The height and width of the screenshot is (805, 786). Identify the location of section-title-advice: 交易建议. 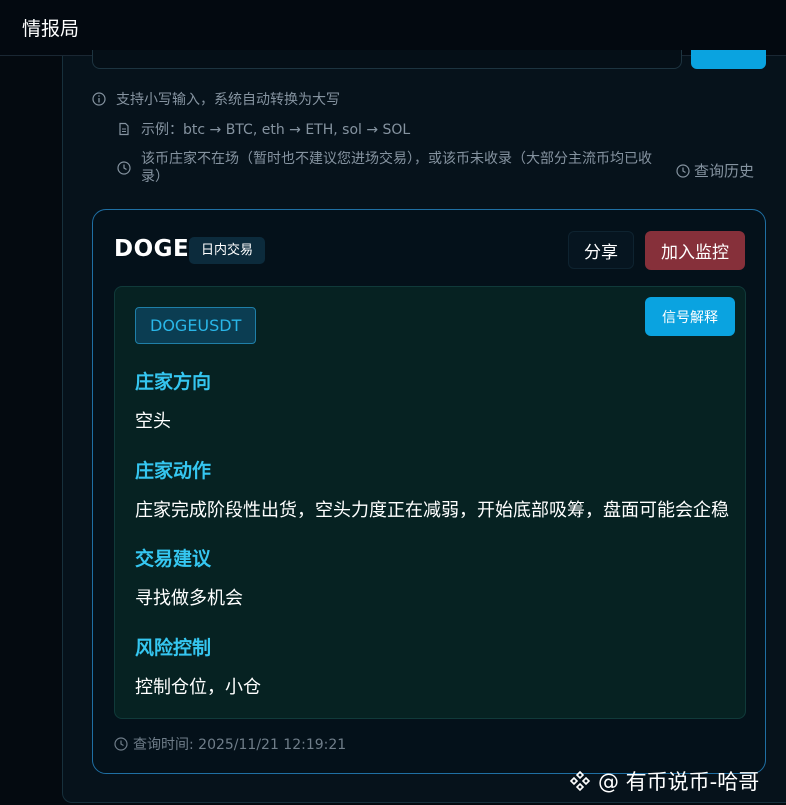
(173, 559).